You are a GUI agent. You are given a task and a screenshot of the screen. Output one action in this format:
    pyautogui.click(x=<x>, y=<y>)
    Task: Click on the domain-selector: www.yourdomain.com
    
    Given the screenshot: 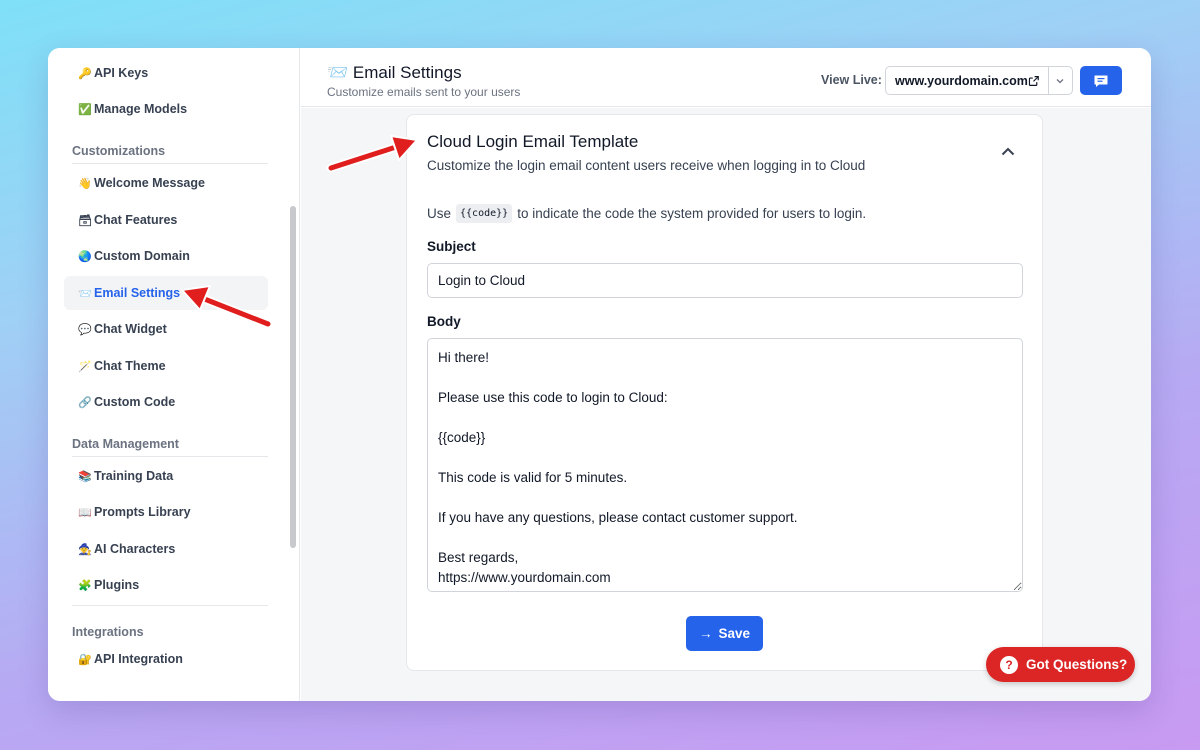 What is the action you would take?
    pyautogui.click(x=979, y=80)
    